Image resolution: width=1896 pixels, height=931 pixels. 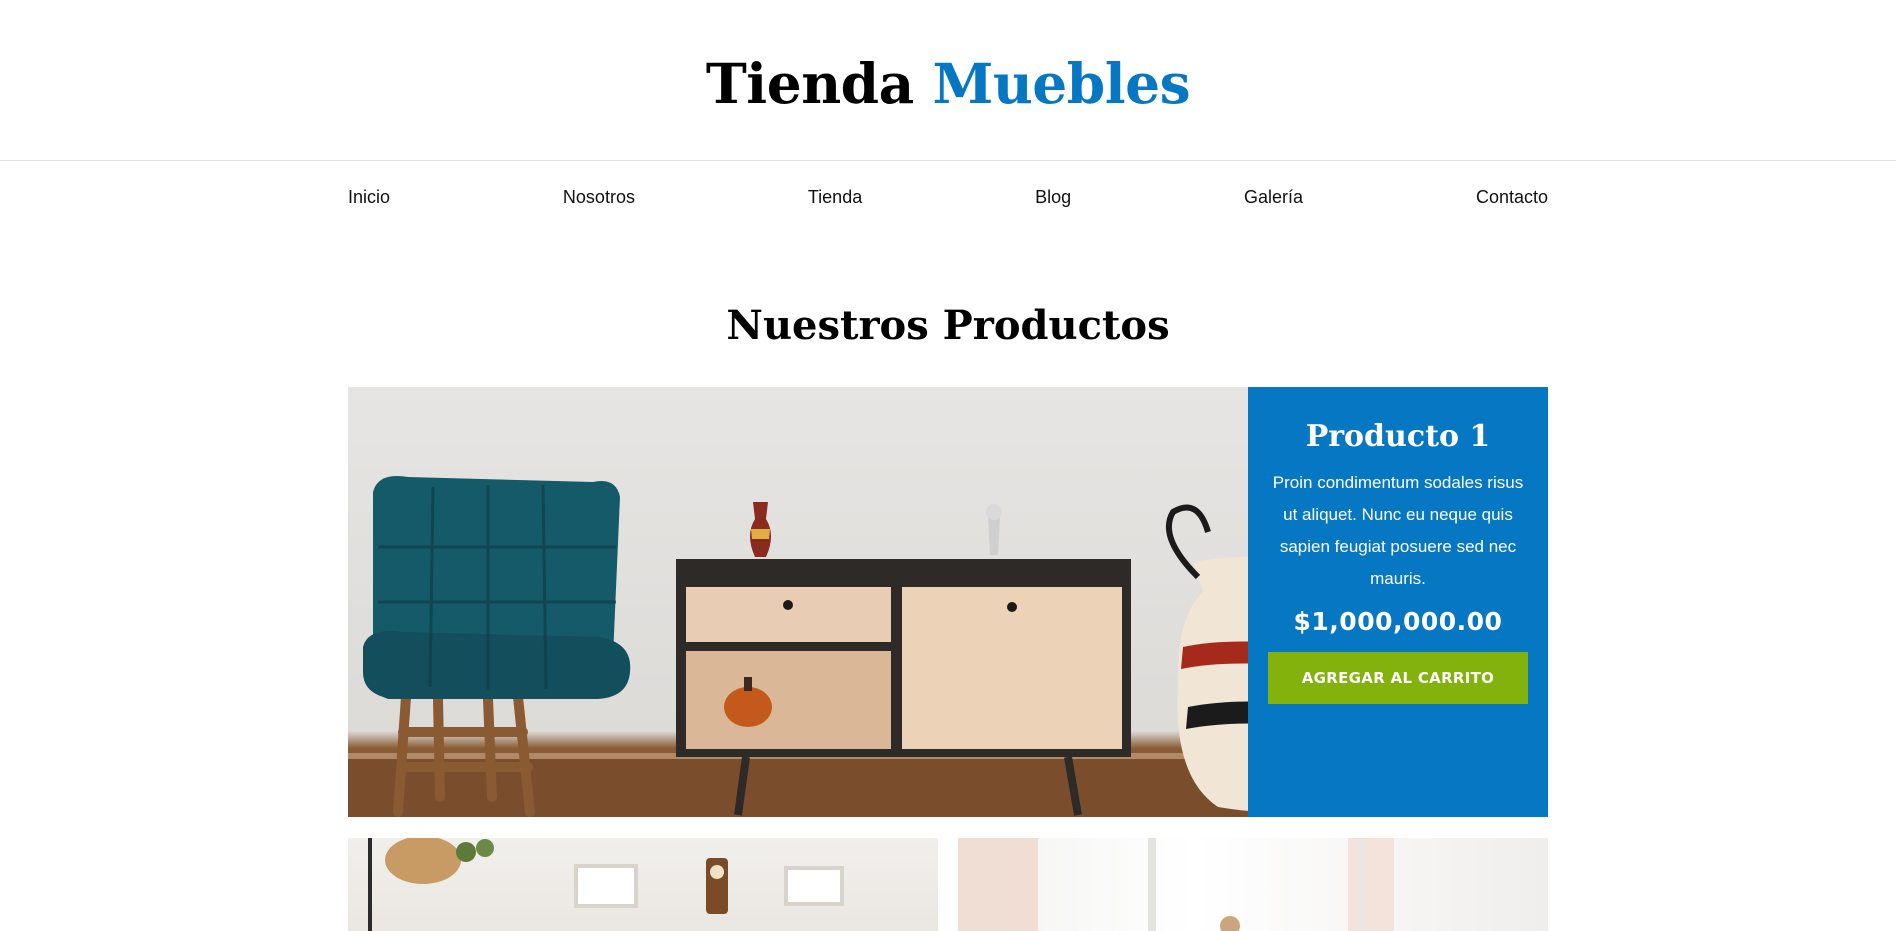 What do you see at coordinates (369, 197) in the screenshot?
I see `nav-inicio: Inicio` at bounding box center [369, 197].